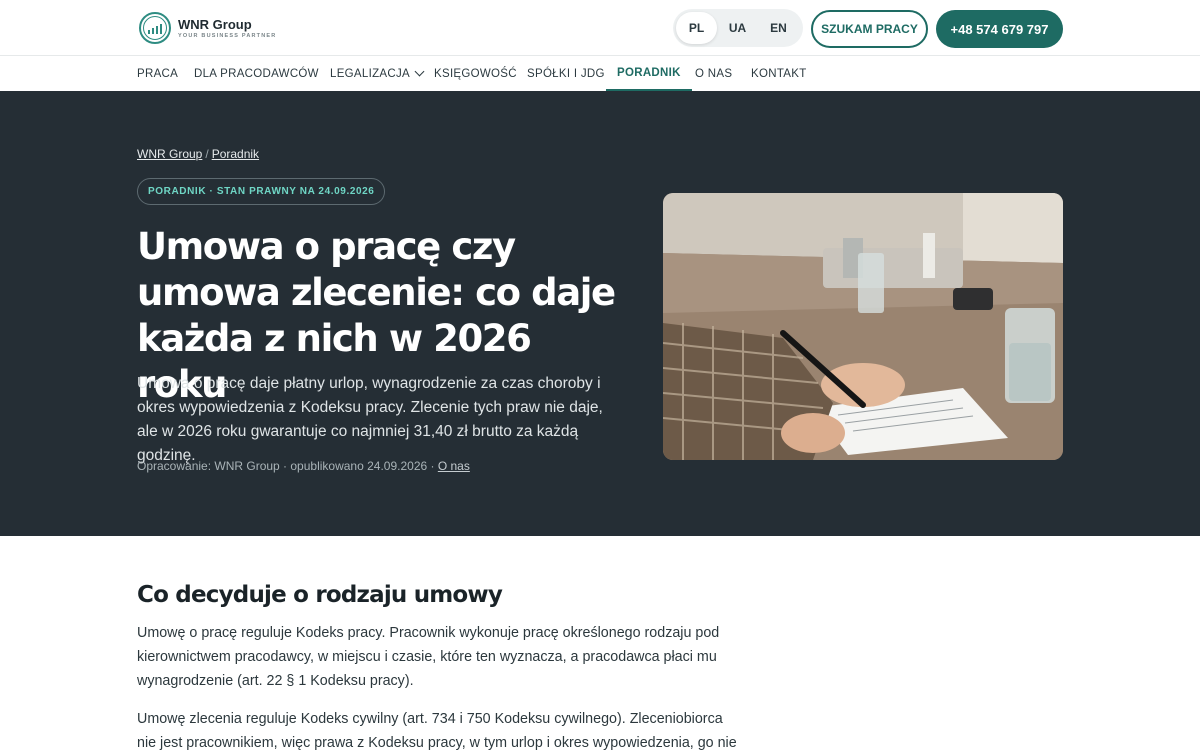 The image size is (1200, 750). What do you see at coordinates (713, 73) in the screenshot?
I see `nav-item-o-nas: O NAS` at bounding box center [713, 73].